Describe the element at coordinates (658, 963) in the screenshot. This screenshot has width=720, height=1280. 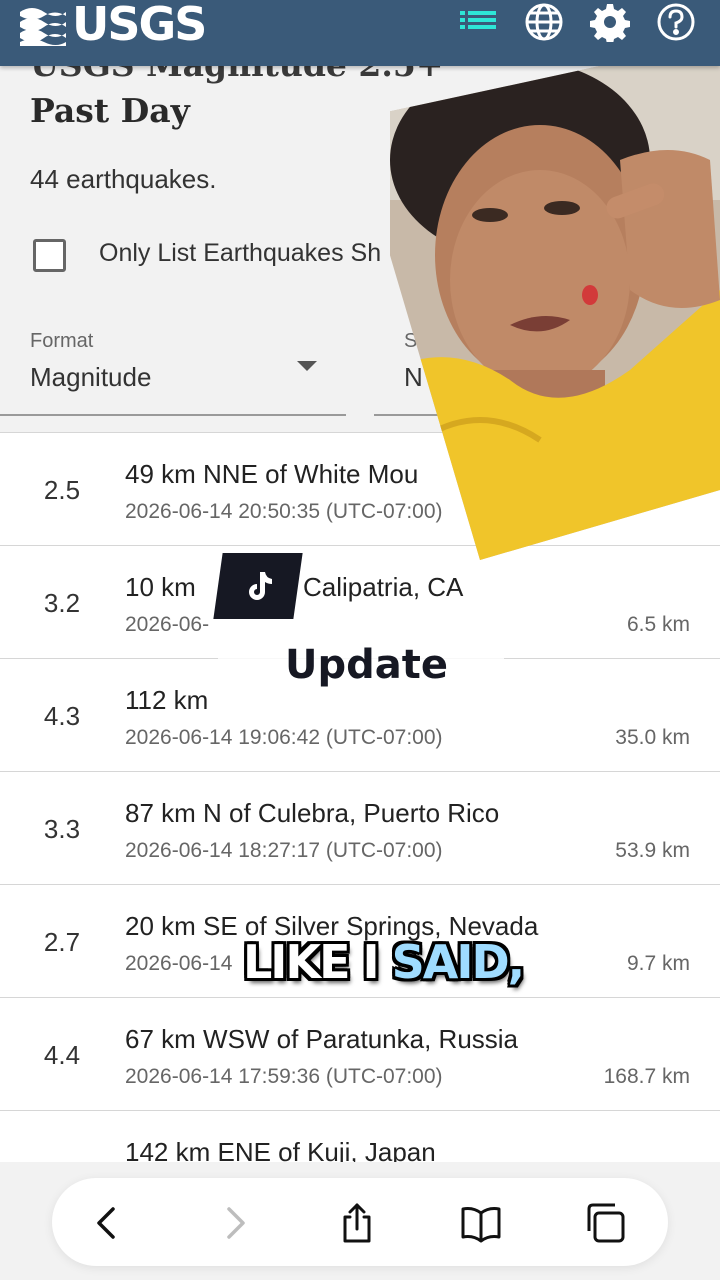
I see `earthquake-depth: 9.7 km` at that location.